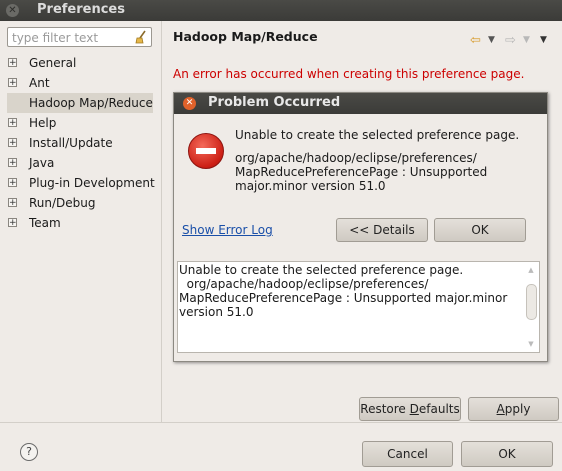 This screenshot has height=471, width=562. I want to click on close-icon: ✕, so click(12, 10).